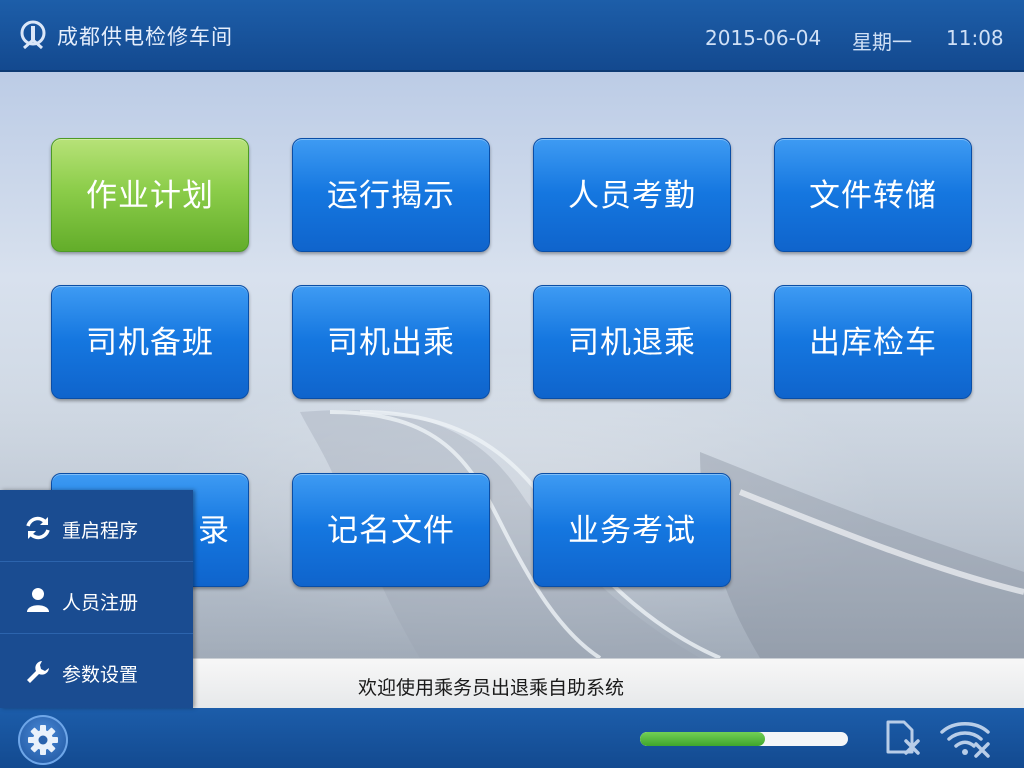 The height and width of the screenshot is (768, 1024). Describe the element at coordinates (491, 688) in the screenshot. I see `welcome-text: 欢迎使用乘务员出退乘自助系统` at that location.